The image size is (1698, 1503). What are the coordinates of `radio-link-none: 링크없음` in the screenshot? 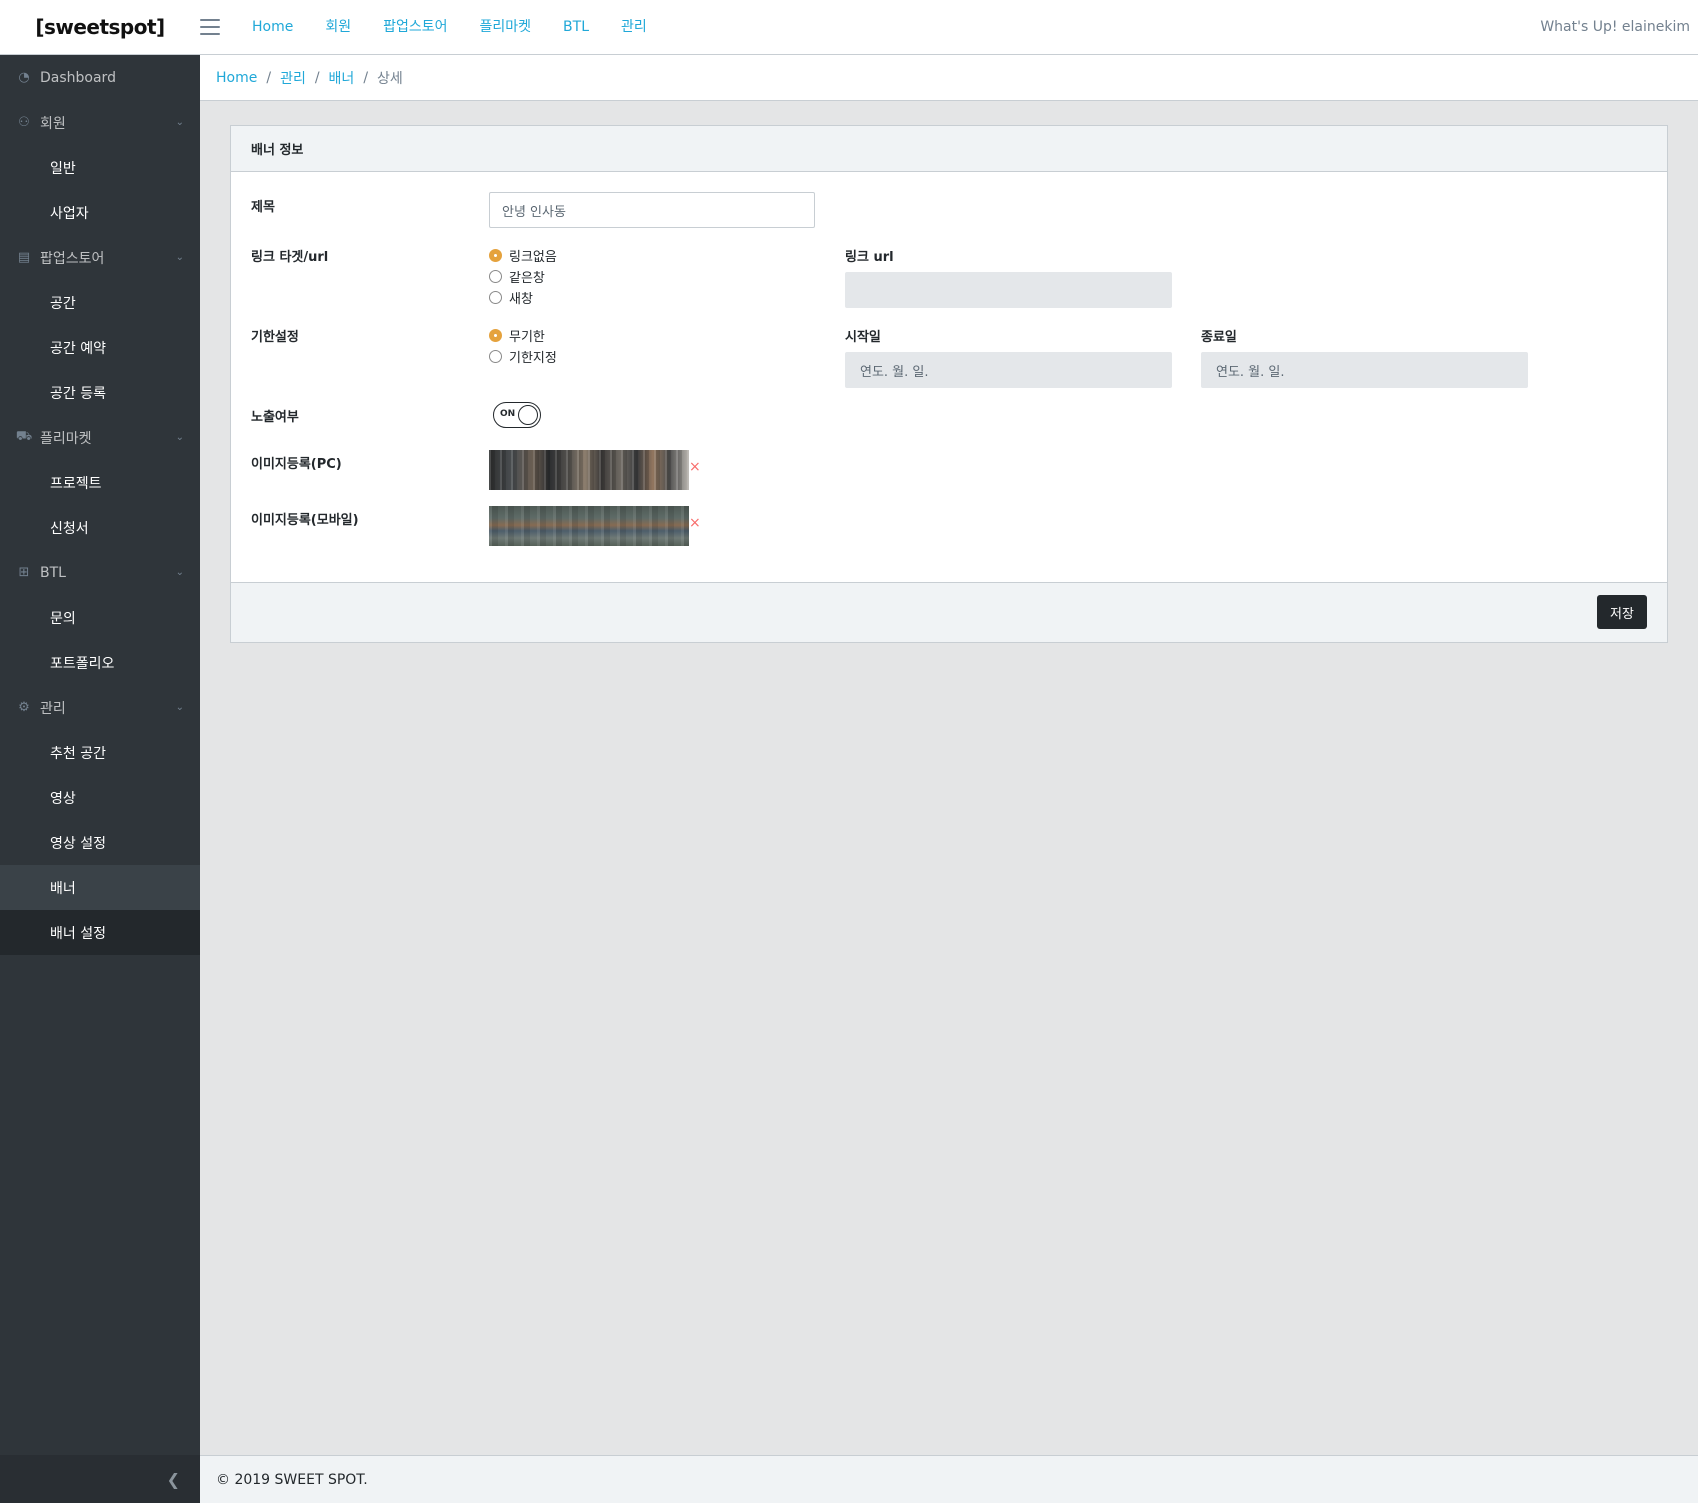 It's located at (523, 255).